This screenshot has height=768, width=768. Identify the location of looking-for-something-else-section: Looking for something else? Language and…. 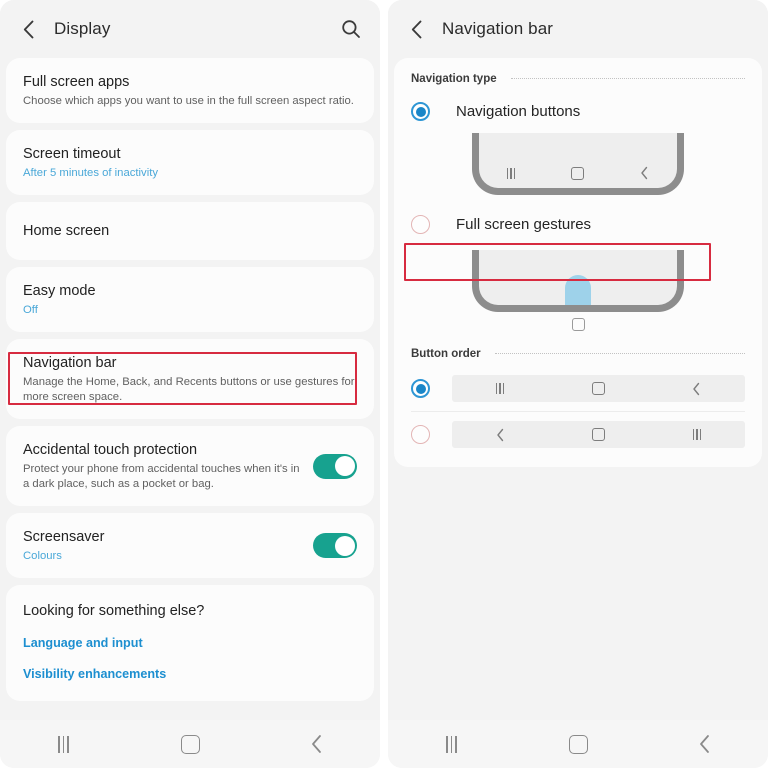
(190, 643).